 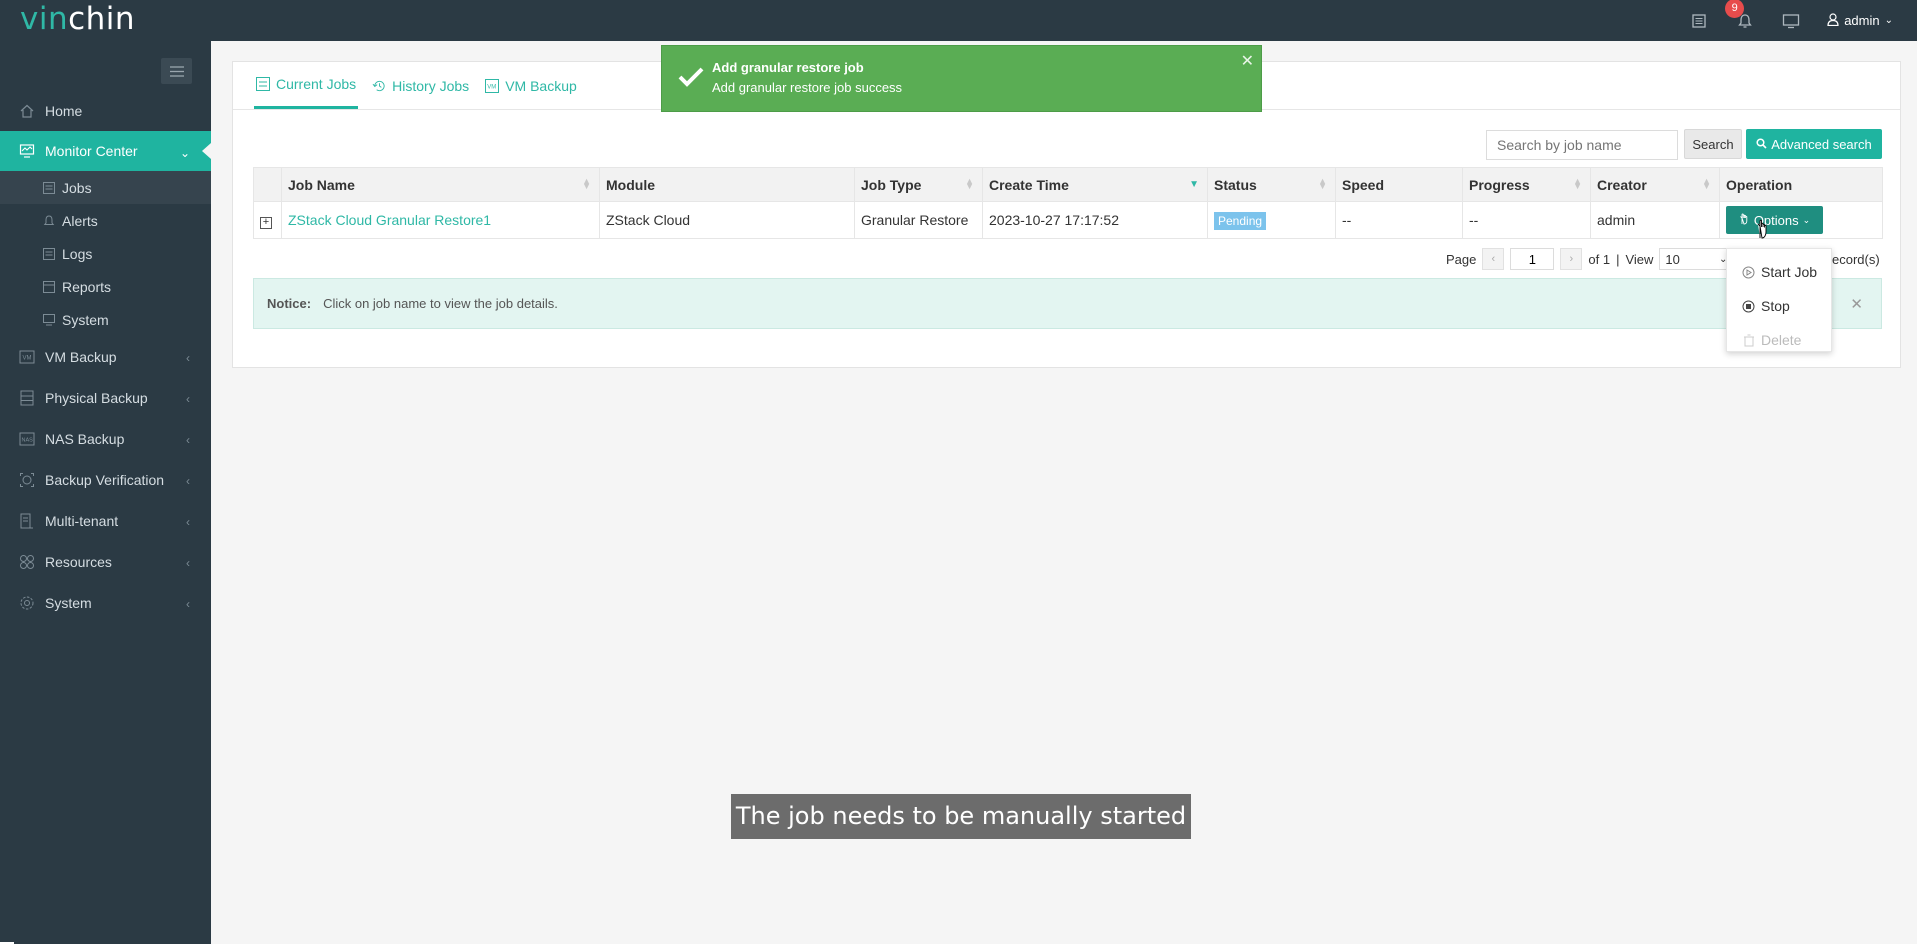 I want to click on column-header-status: Status ▲ ▼, so click(x=1271, y=184).